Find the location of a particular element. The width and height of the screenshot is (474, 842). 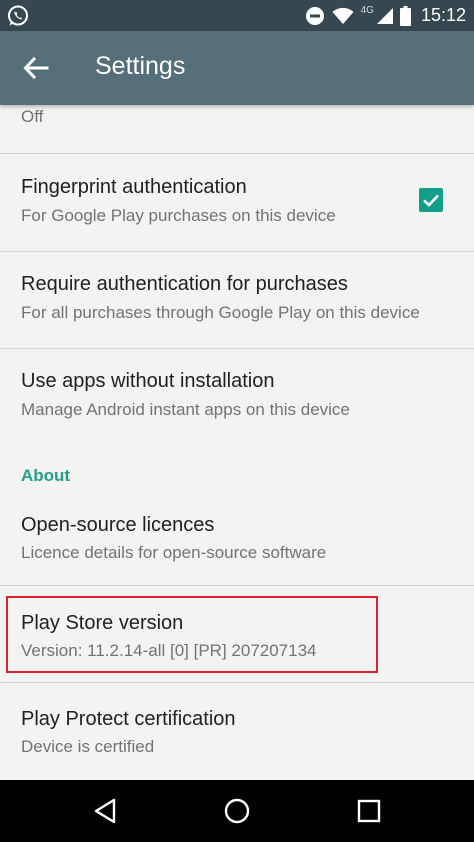

setting-summary: Device is certified is located at coordinates (88, 746).